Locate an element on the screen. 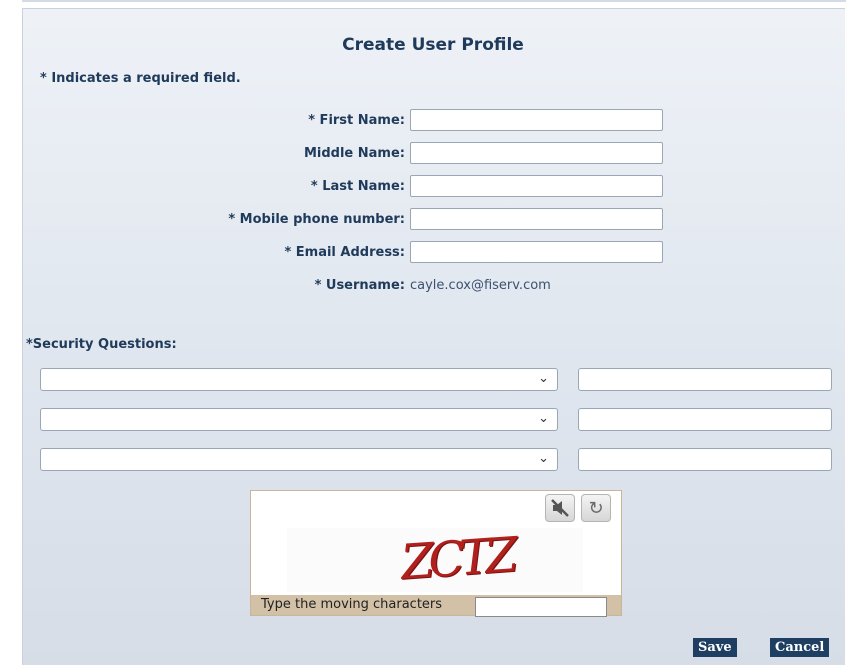 The height and width of the screenshot is (668, 846). middle-name-label: Middle Name: is located at coordinates (354, 153).